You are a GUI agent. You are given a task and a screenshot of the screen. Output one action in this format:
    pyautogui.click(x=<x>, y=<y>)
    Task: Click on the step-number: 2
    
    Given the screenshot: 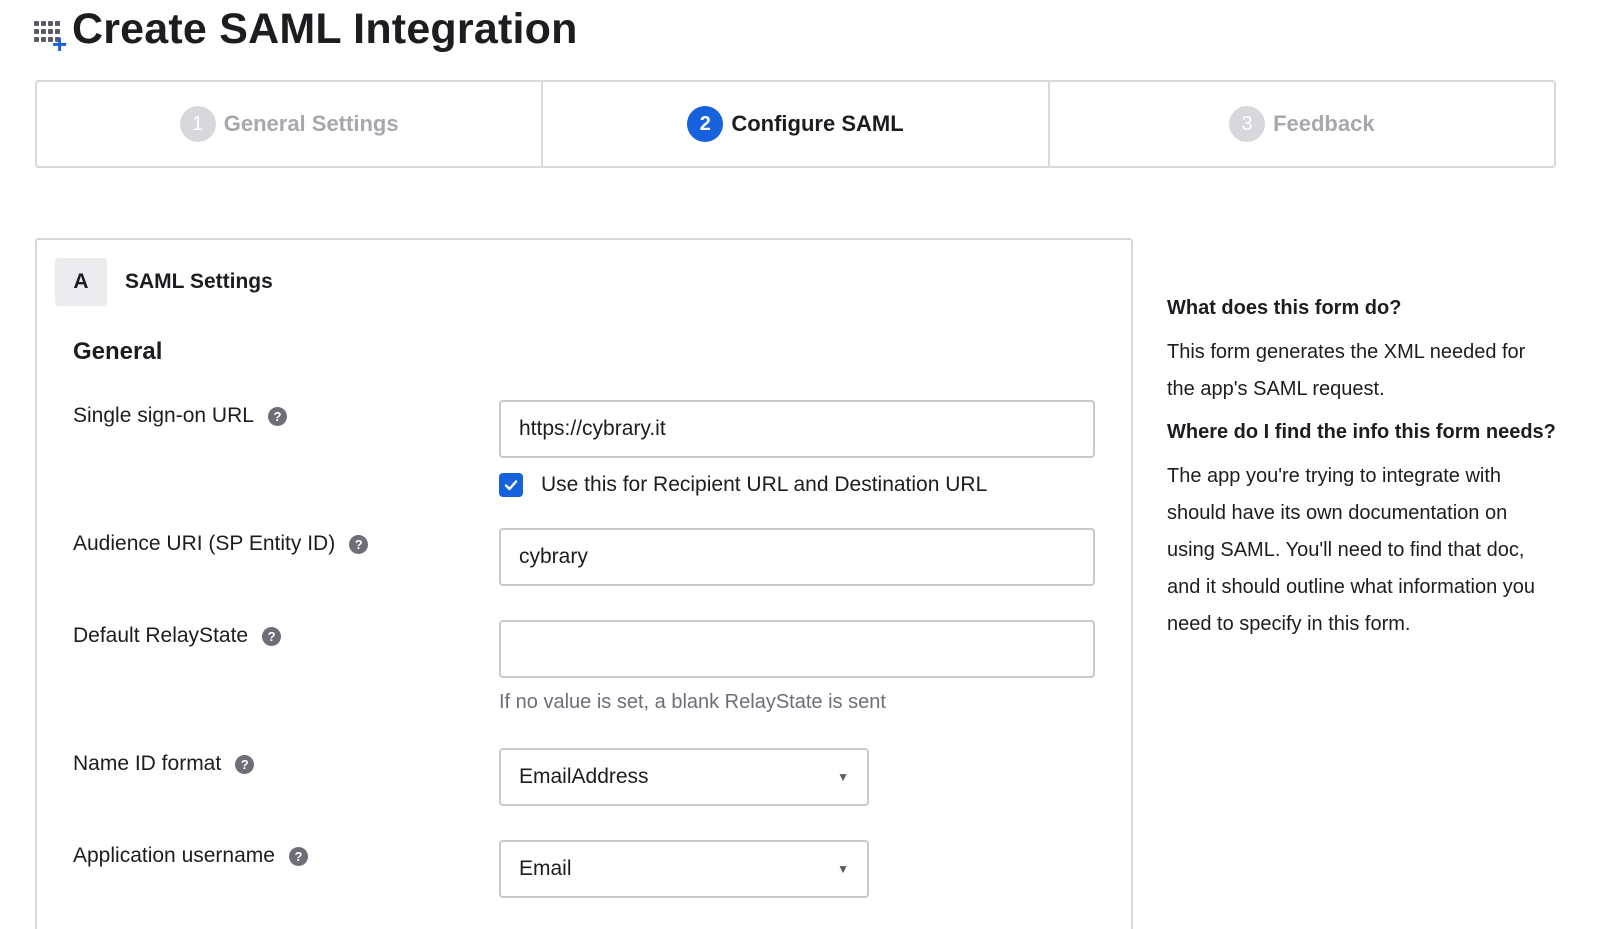 What is the action you would take?
    pyautogui.click(x=705, y=124)
    